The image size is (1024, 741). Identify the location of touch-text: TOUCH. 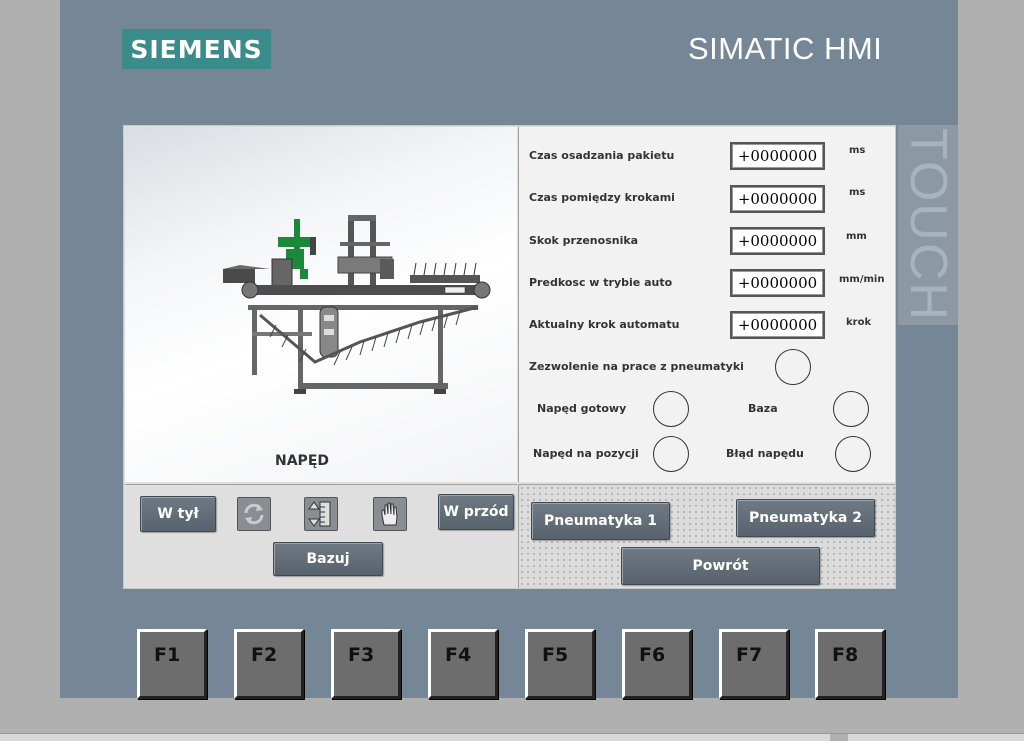
(928, 225).